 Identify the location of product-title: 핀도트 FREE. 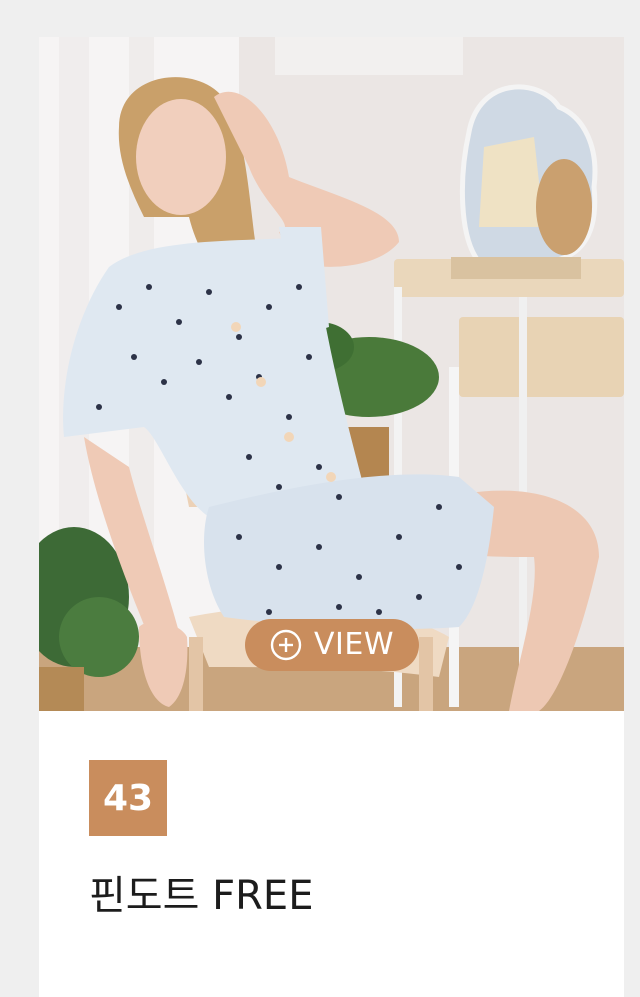
(201, 892).